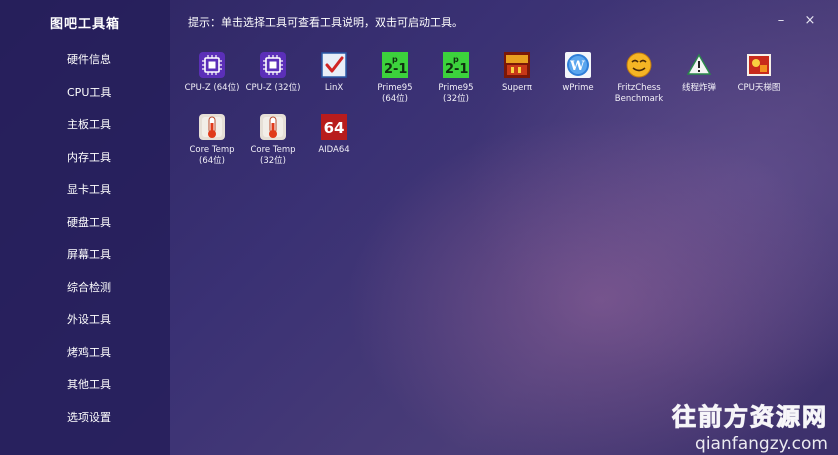  I want to click on tool-superpi: Superπ, so click(517, 73).